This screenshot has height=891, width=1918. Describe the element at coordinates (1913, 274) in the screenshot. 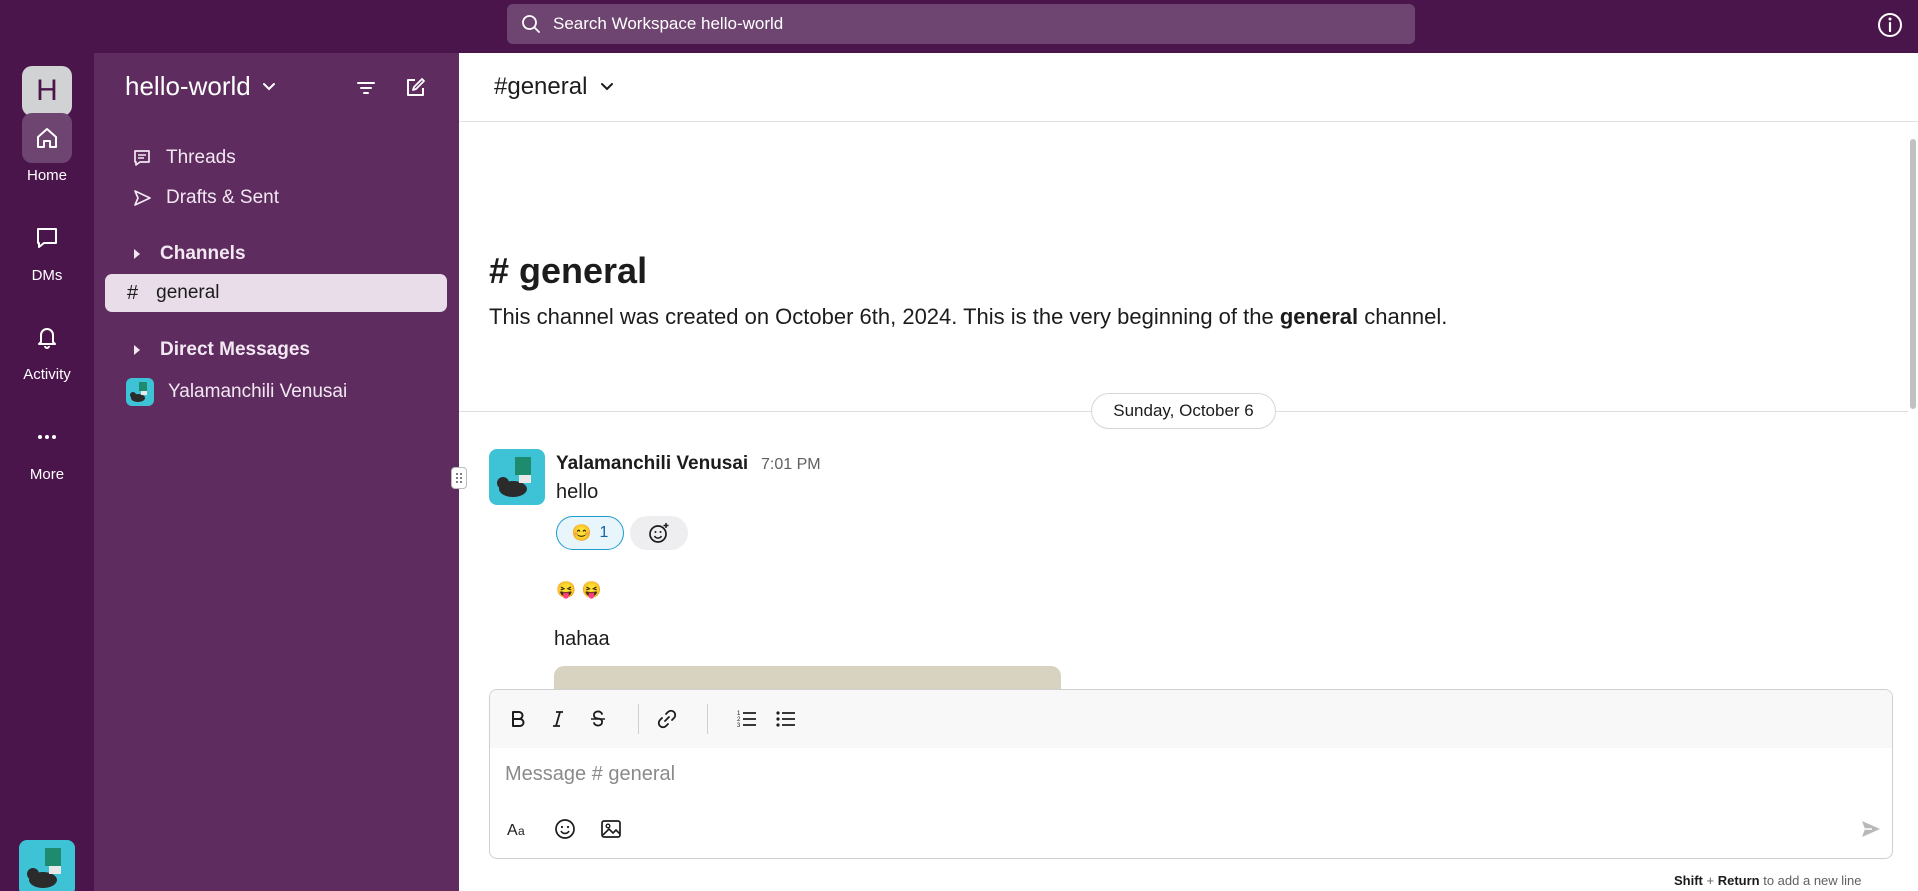

I see `scrollbar-thumb` at that location.